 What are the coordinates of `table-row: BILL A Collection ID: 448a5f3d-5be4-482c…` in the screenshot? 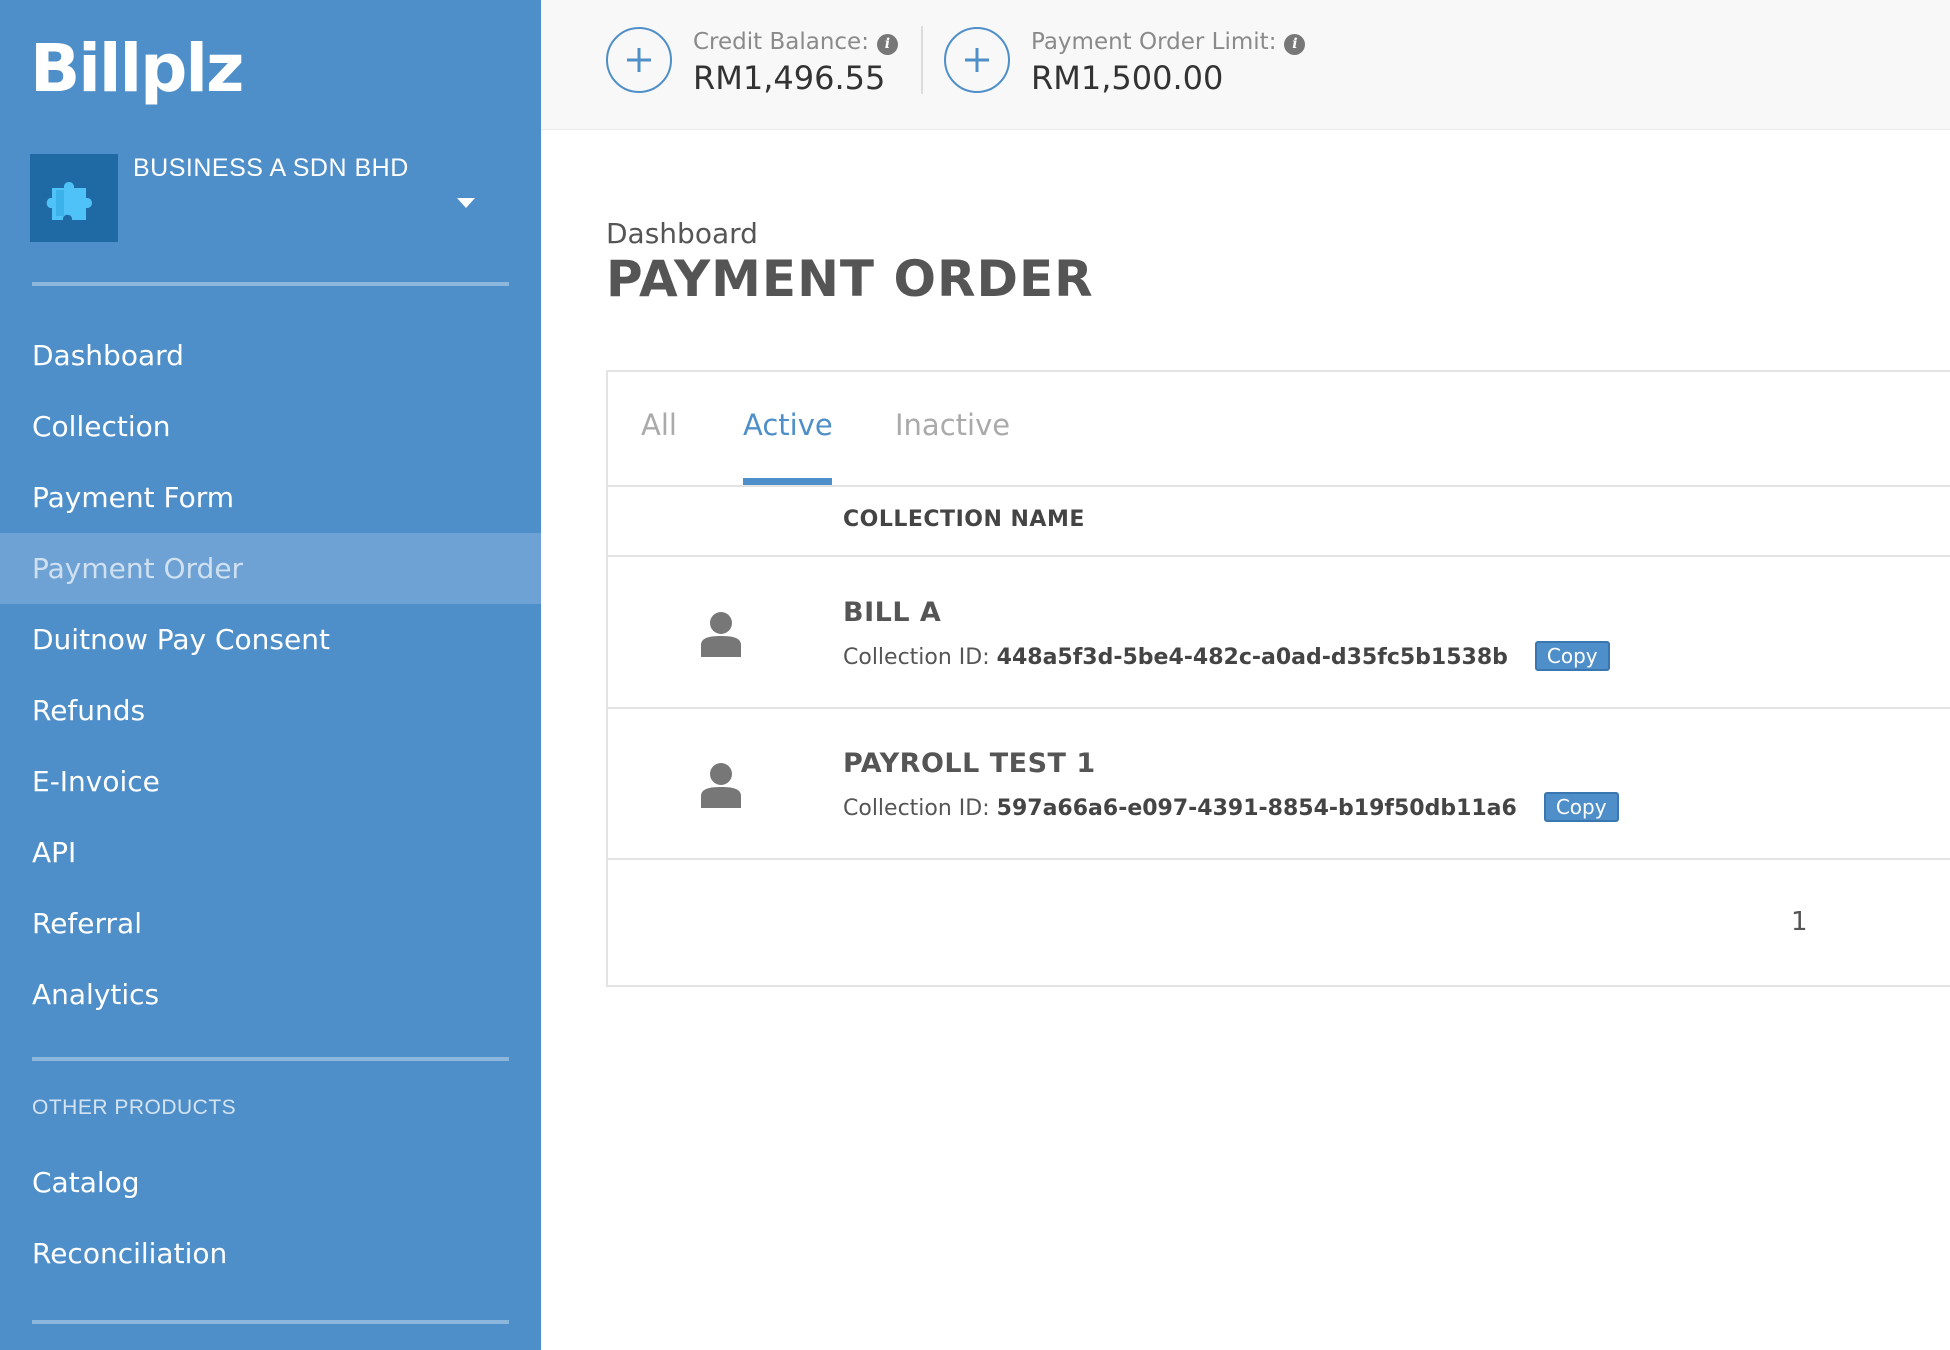 It's located at (1279, 634).